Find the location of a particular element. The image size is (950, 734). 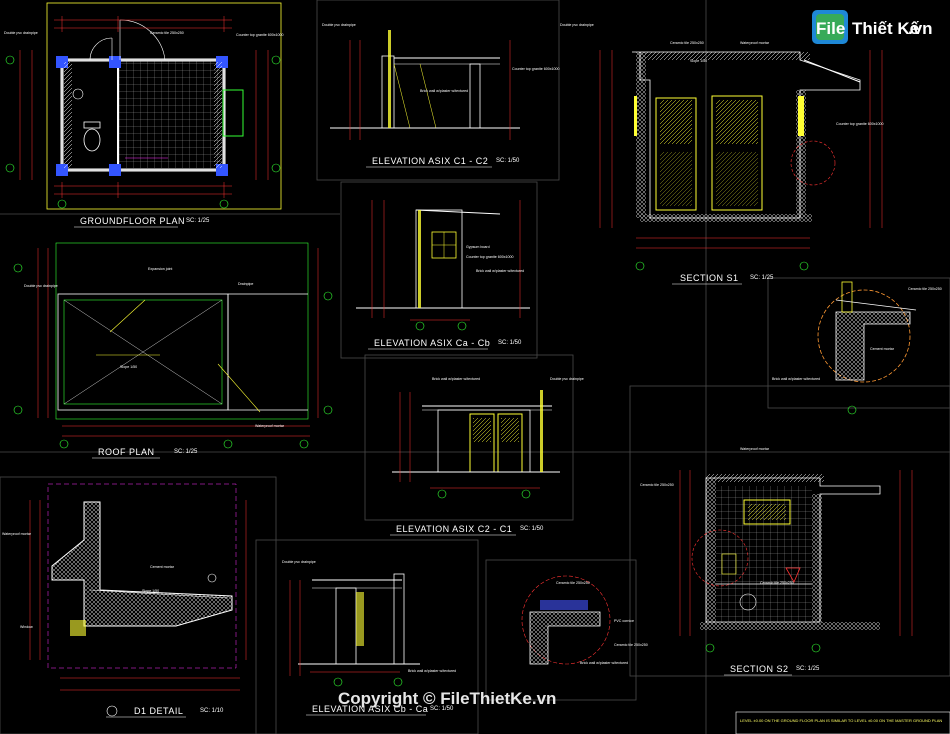

elev-c1c2-note-brick: Brick wall w/plaster w/textured is located at coordinates (444, 91).